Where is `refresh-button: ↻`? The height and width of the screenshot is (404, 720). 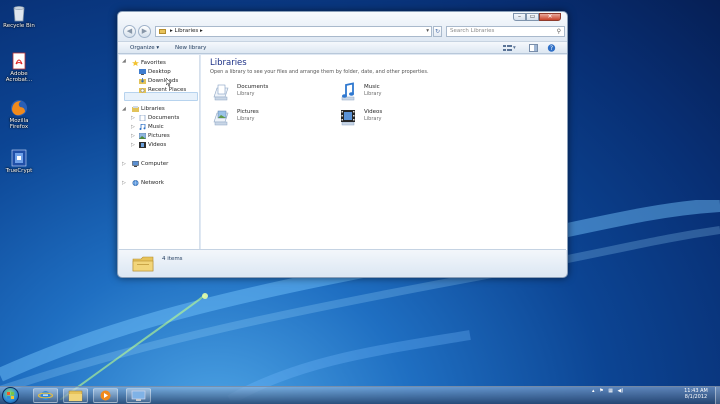
refresh-button: ↻ is located at coordinates (437, 31).